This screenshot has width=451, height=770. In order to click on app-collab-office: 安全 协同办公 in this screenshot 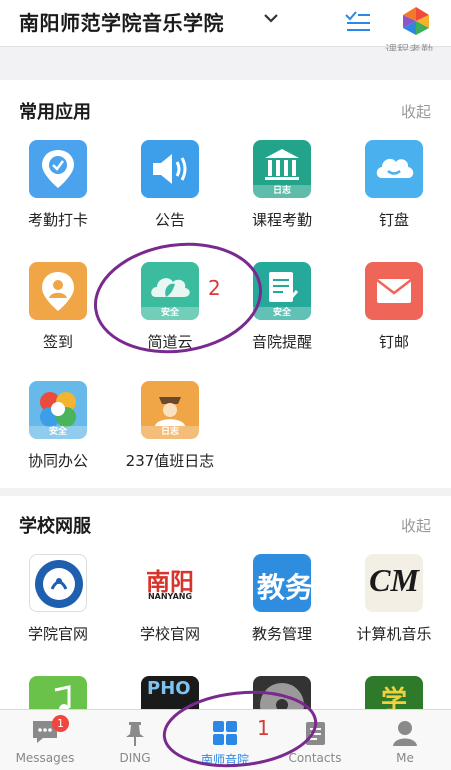, I will do `click(58, 431)`.